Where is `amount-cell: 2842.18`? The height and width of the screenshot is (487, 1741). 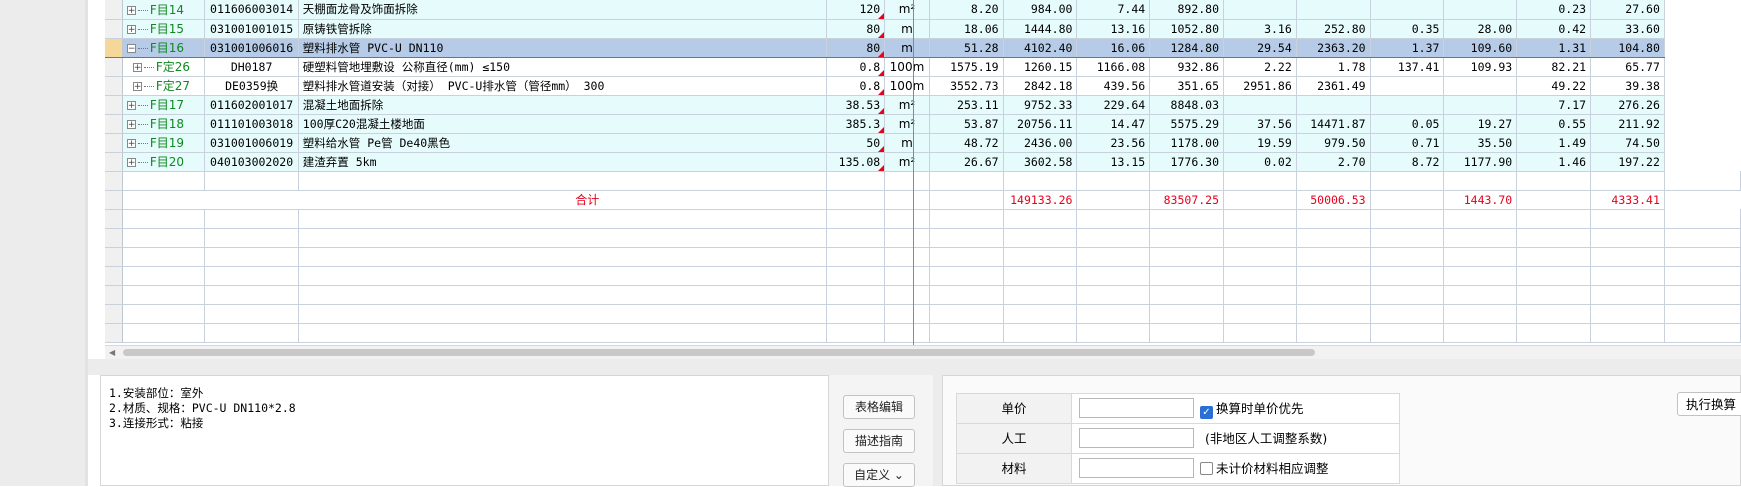
amount-cell: 2842.18 is located at coordinates (1040, 86).